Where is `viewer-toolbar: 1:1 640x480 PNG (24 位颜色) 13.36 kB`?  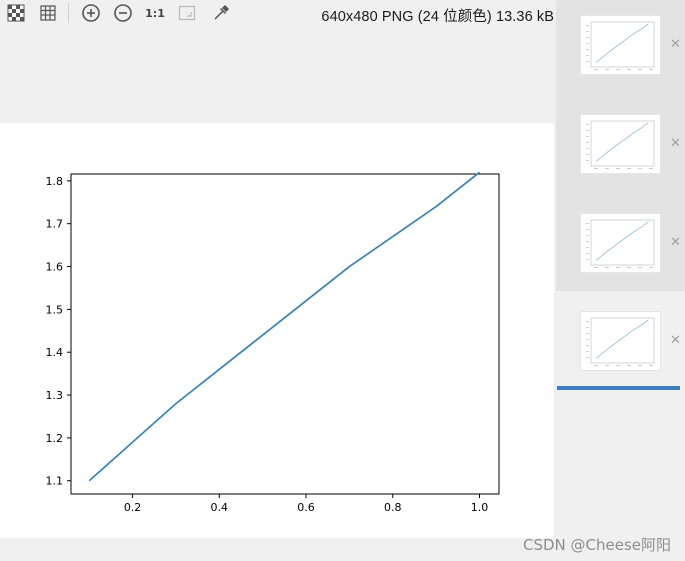 viewer-toolbar: 1:1 640x480 PNG (24 位颜色) 13.36 kB is located at coordinates (278, 13).